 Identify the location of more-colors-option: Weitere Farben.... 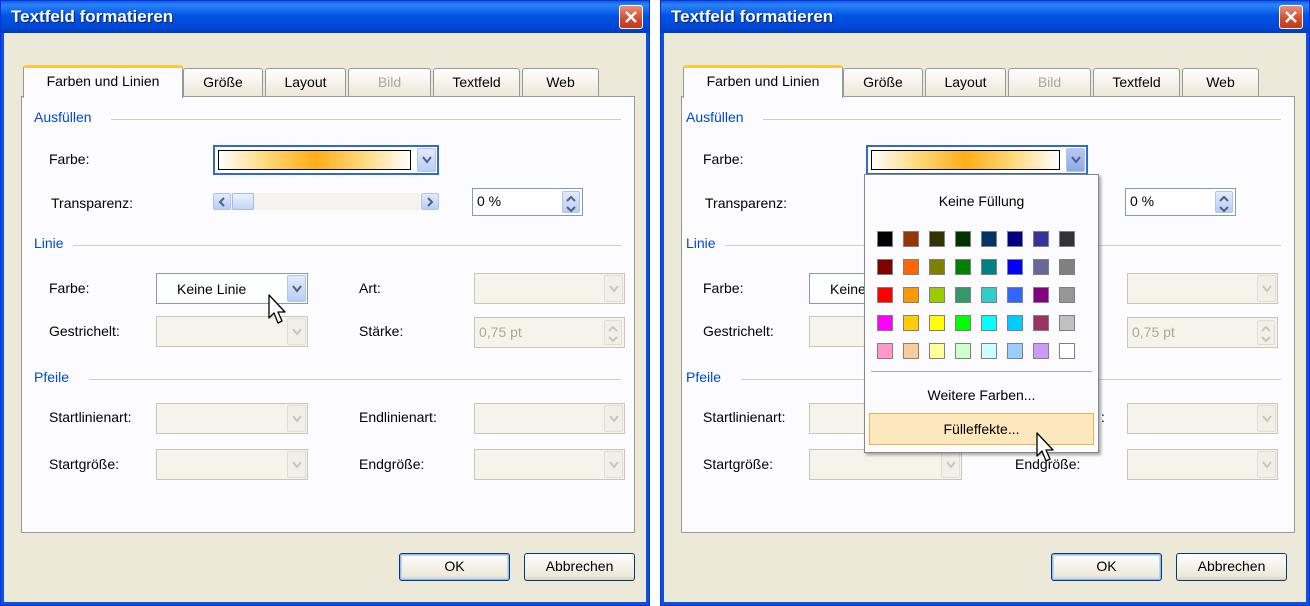
(981, 396).